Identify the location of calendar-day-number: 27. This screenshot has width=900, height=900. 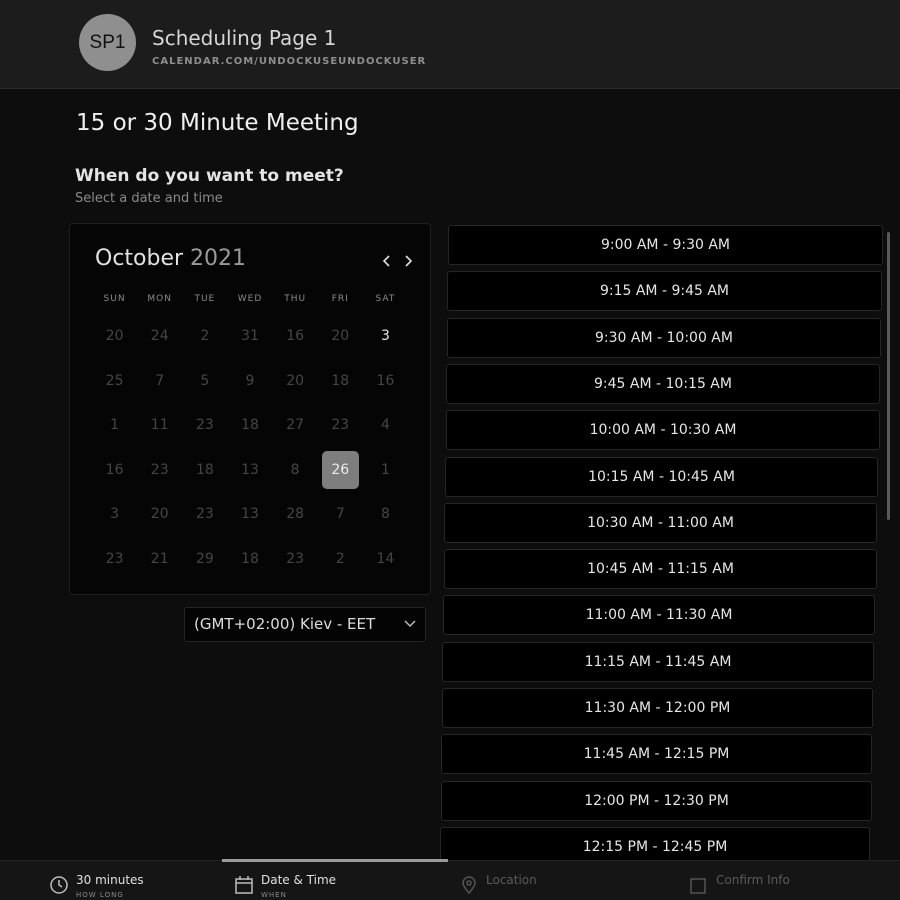
(295, 425).